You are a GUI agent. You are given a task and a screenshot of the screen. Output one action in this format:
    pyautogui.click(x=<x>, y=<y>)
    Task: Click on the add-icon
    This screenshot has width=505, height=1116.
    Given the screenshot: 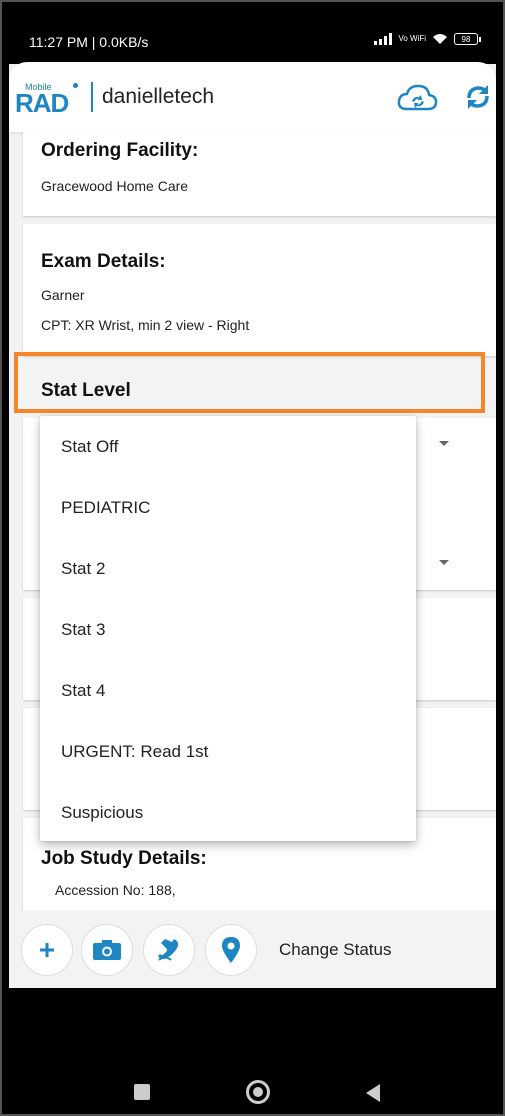 What is the action you would take?
    pyautogui.click(x=47, y=950)
    